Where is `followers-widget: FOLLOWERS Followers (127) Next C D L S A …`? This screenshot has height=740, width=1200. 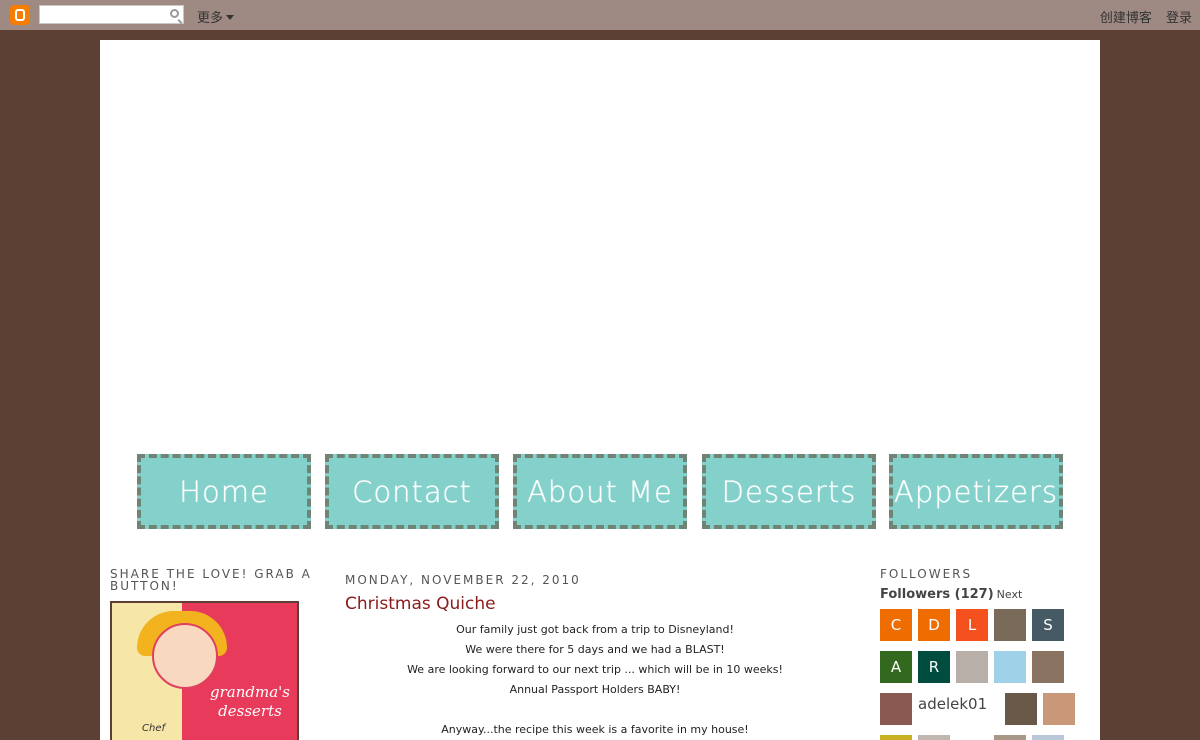 followers-widget: FOLLOWERS Followers (127) Next C D L S A … is located at coordinates (985, 653).